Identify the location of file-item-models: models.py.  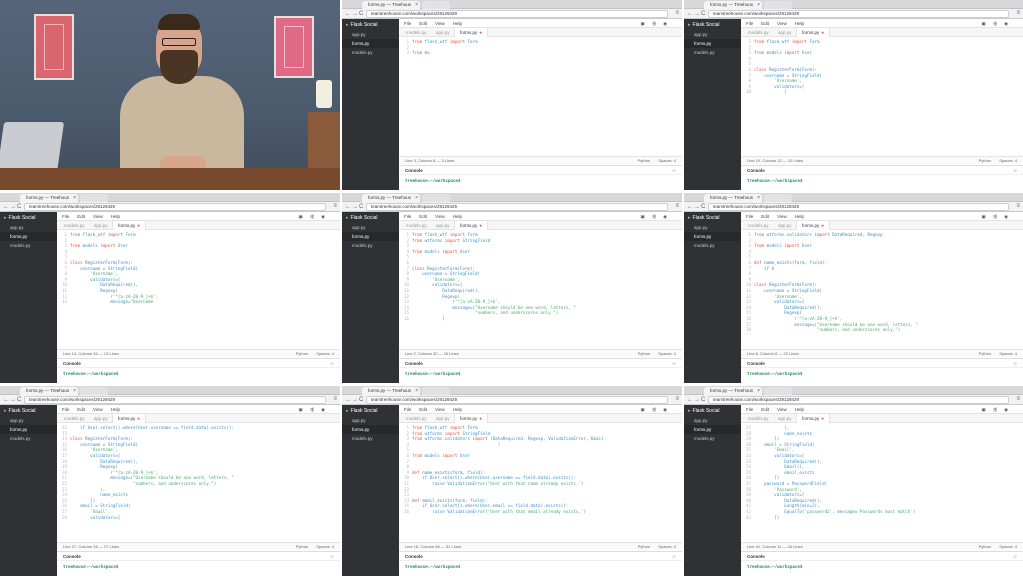
(28, 245).